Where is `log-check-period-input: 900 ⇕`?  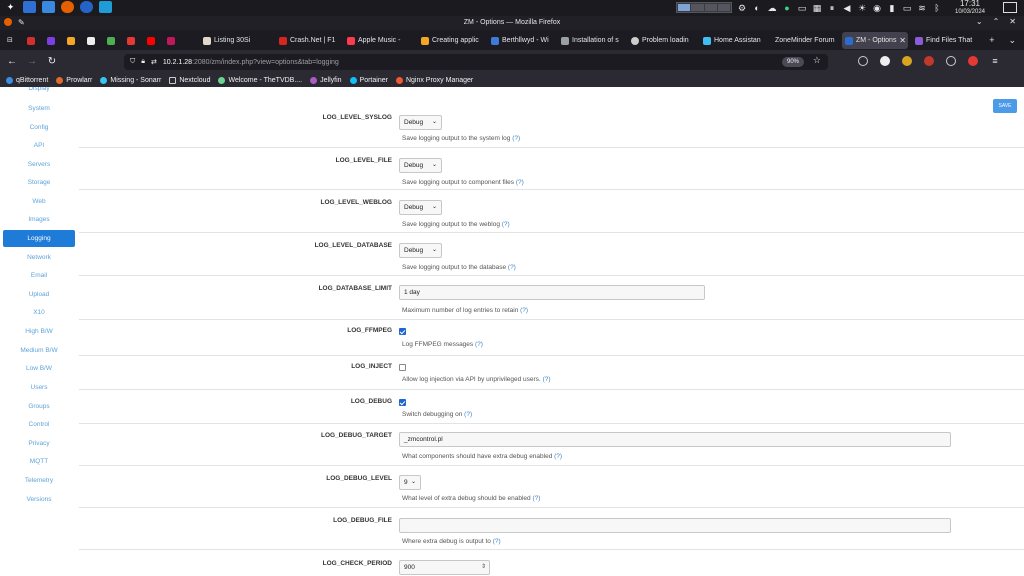 log-check-period-input: 900 ⇕ is located at coordinates (444, 567).